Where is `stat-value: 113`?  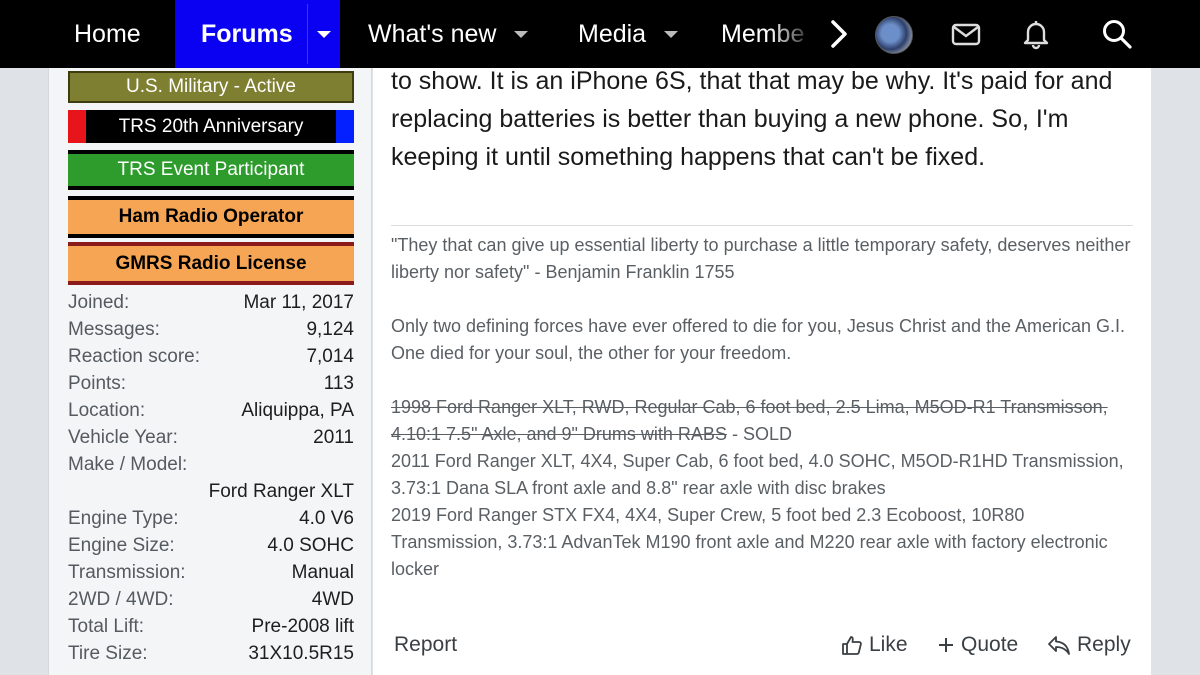 stat-value: 113 is located at coordinates (338, 383).